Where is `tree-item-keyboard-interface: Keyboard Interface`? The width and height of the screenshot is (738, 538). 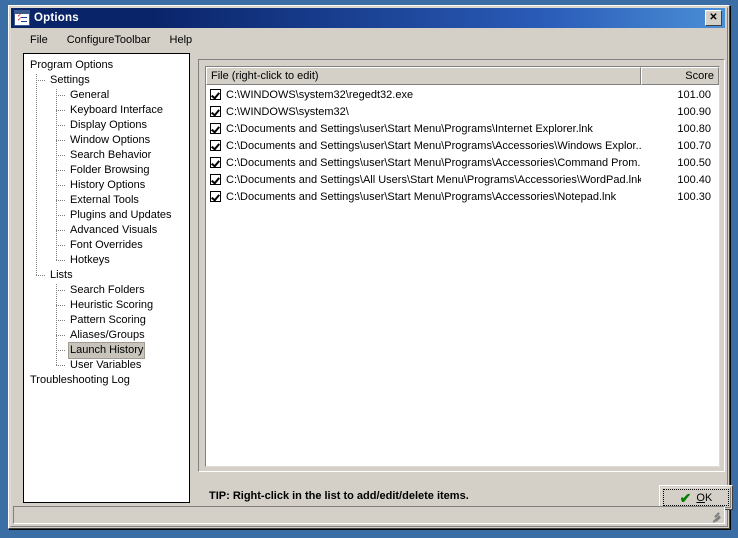
tree-item-keyboard-interface: Keyboard Interface is located at coordinates (106, 110).